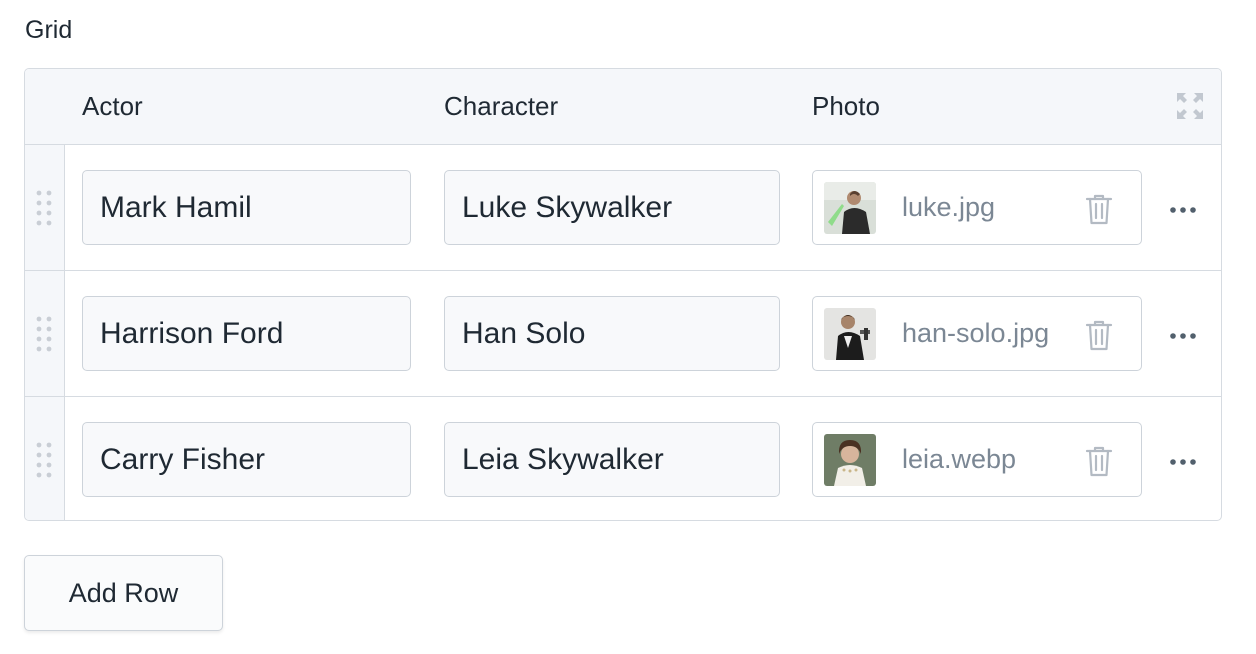 The image size is (1256, 654). Describe the element at coordinates (112, 106) in the screenshot. I see `column-header-actor: Actor` at that location.